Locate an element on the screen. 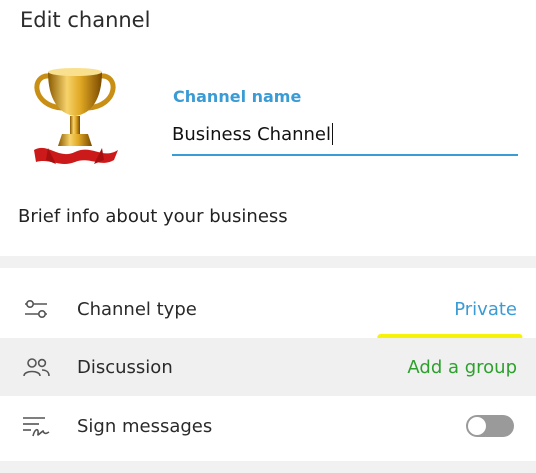 The image size is (536, 473). signature-icon is located at coordinates (36, 426).